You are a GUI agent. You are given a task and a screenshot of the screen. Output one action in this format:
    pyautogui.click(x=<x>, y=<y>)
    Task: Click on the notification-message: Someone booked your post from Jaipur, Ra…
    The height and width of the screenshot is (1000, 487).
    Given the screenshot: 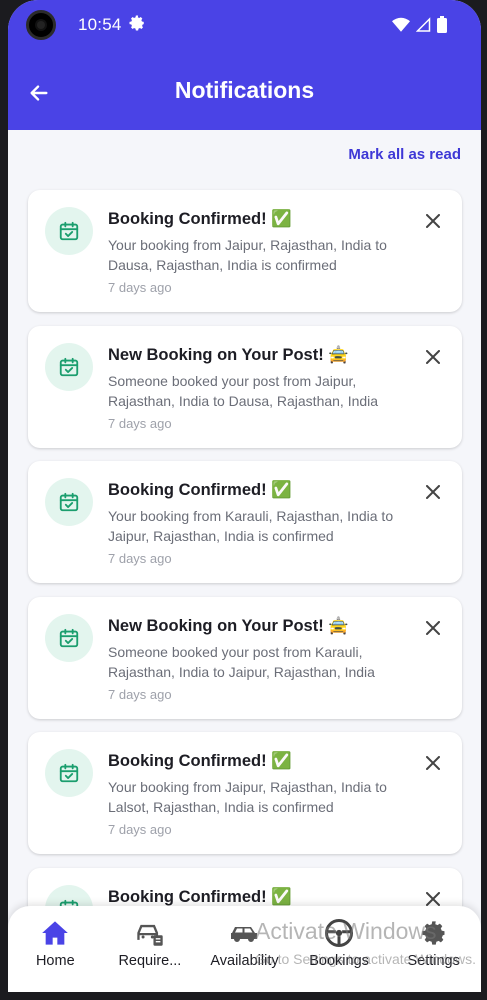 What is the action you would take?
    pyautogui.click(x=243, y=390)
    